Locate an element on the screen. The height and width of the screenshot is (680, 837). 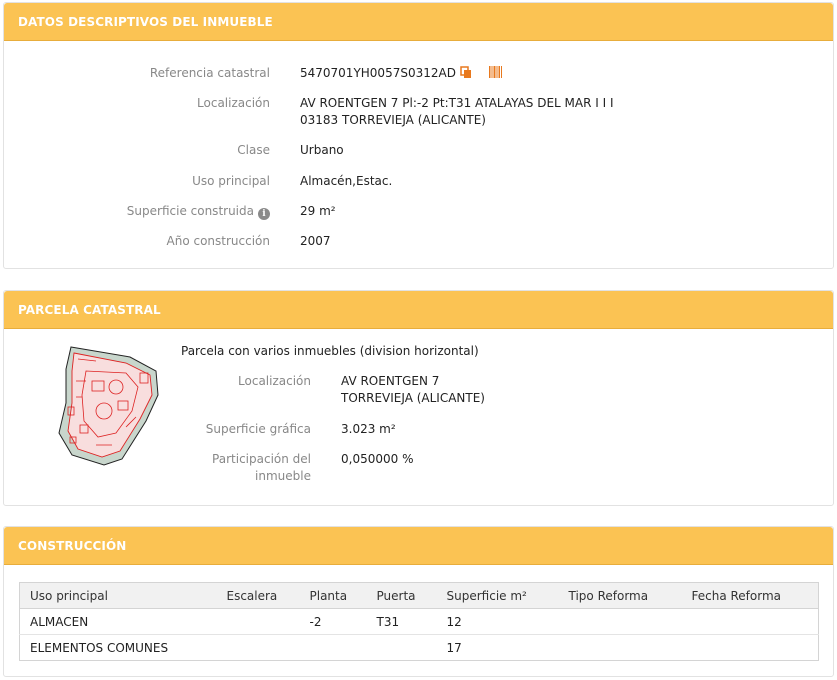
participacion-value: 0,050000 % is located at coordinates (377, 459).